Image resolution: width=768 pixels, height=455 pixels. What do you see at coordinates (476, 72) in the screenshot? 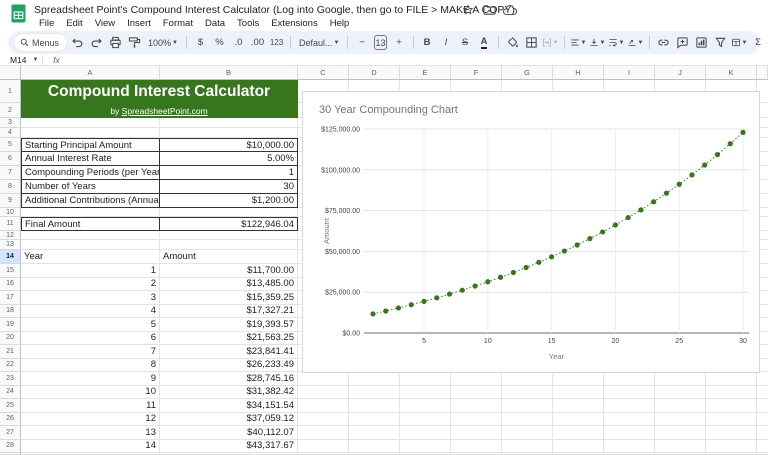
I see `column-header-F: F` at bounding box center [476, 72].